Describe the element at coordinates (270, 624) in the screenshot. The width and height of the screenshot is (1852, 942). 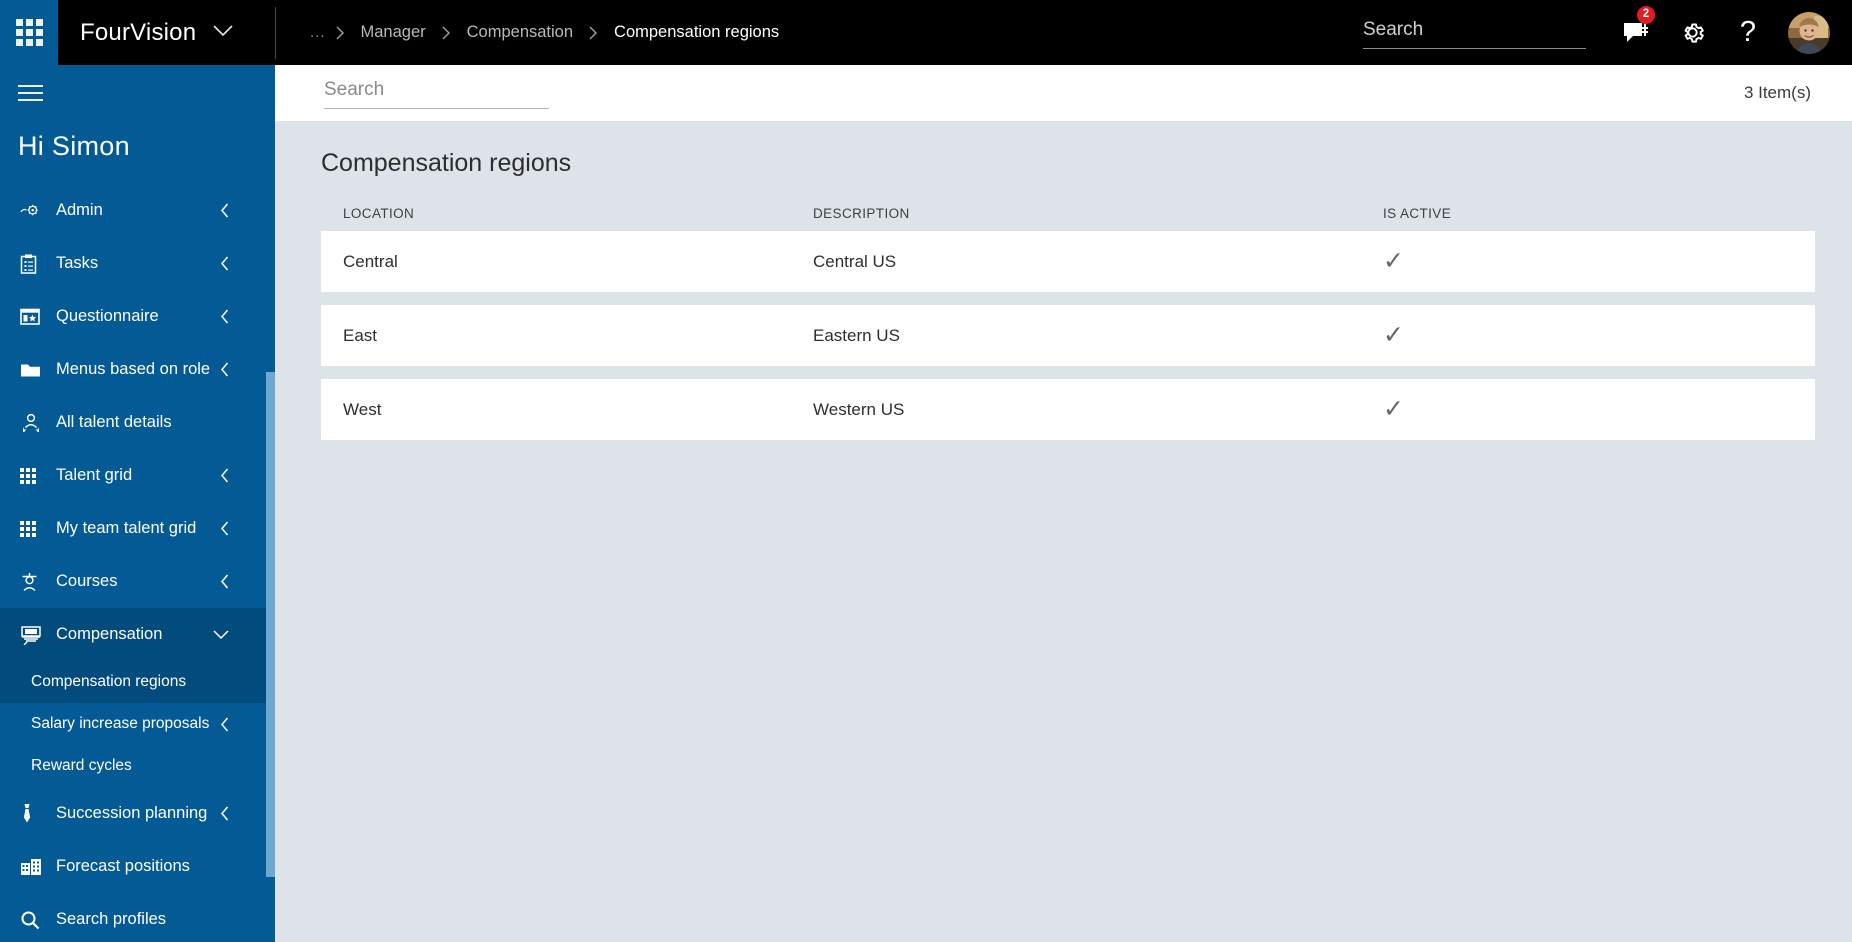
I see `sidebar-scrollbar-thumb` at that location.